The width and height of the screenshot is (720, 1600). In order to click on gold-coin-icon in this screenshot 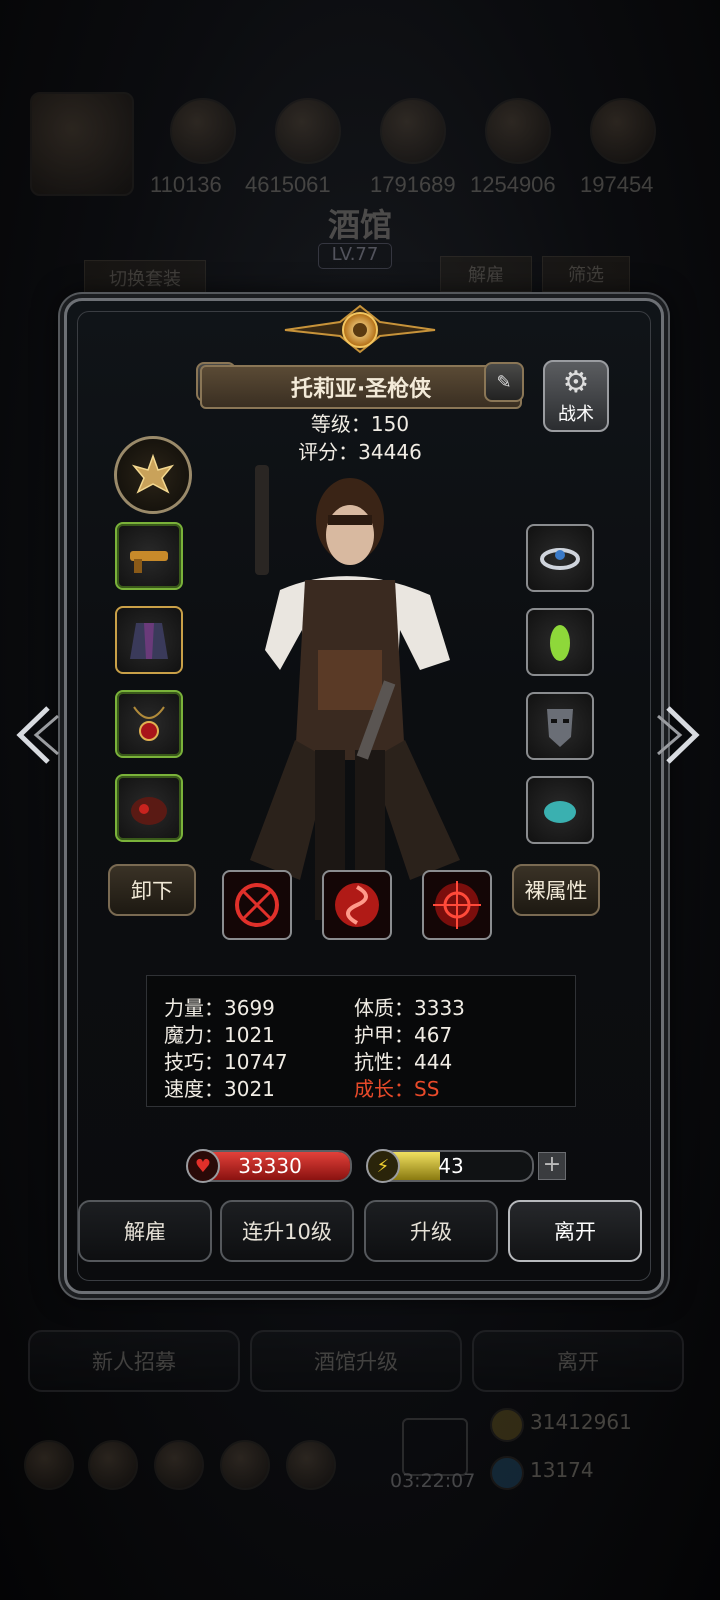, I will do `click(507, 1425)`.